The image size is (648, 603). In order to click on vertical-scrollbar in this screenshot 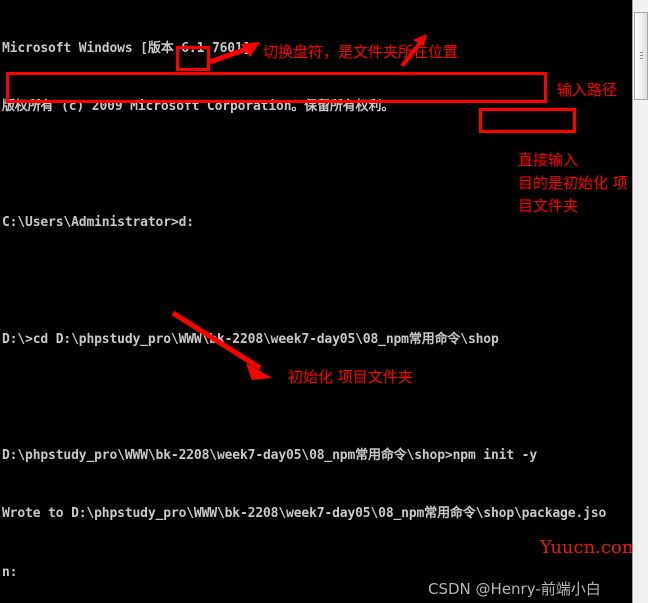, I will do `click(640, 301)`.